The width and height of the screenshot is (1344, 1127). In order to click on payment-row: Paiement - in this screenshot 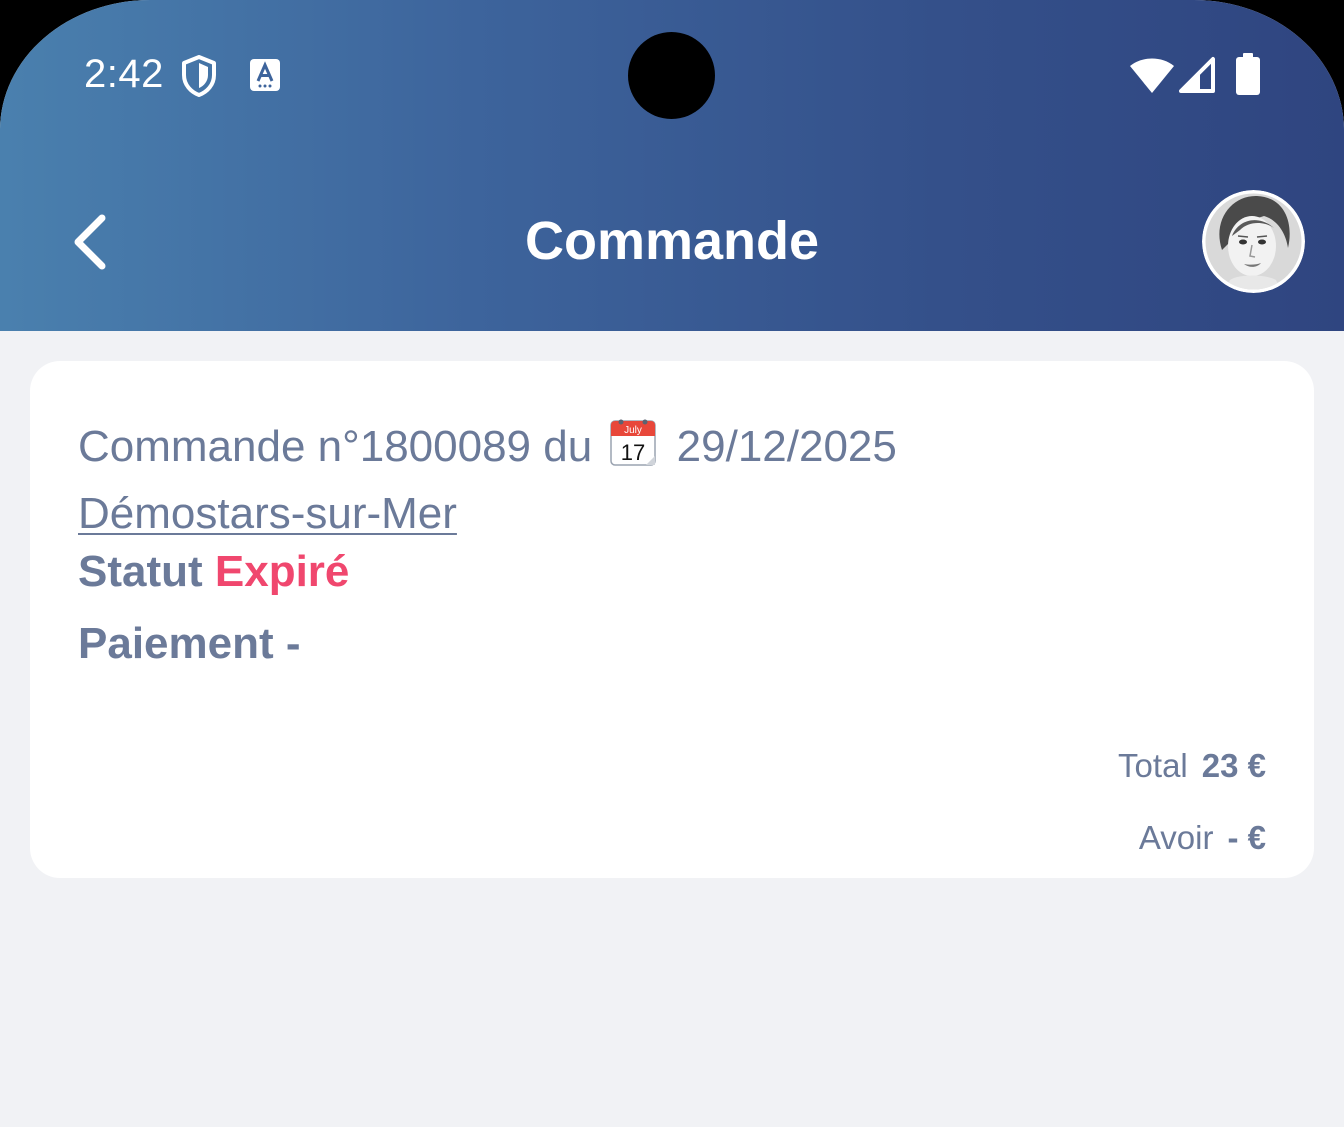, I will do `click(189, 644)`.